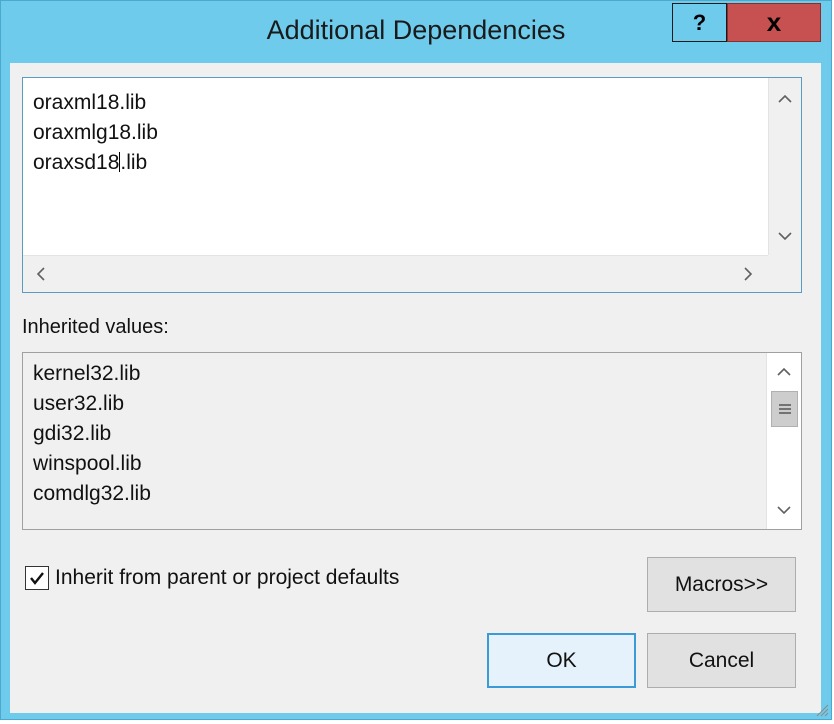  I want to click on horizontal-scrollbar, so click(395, 273).